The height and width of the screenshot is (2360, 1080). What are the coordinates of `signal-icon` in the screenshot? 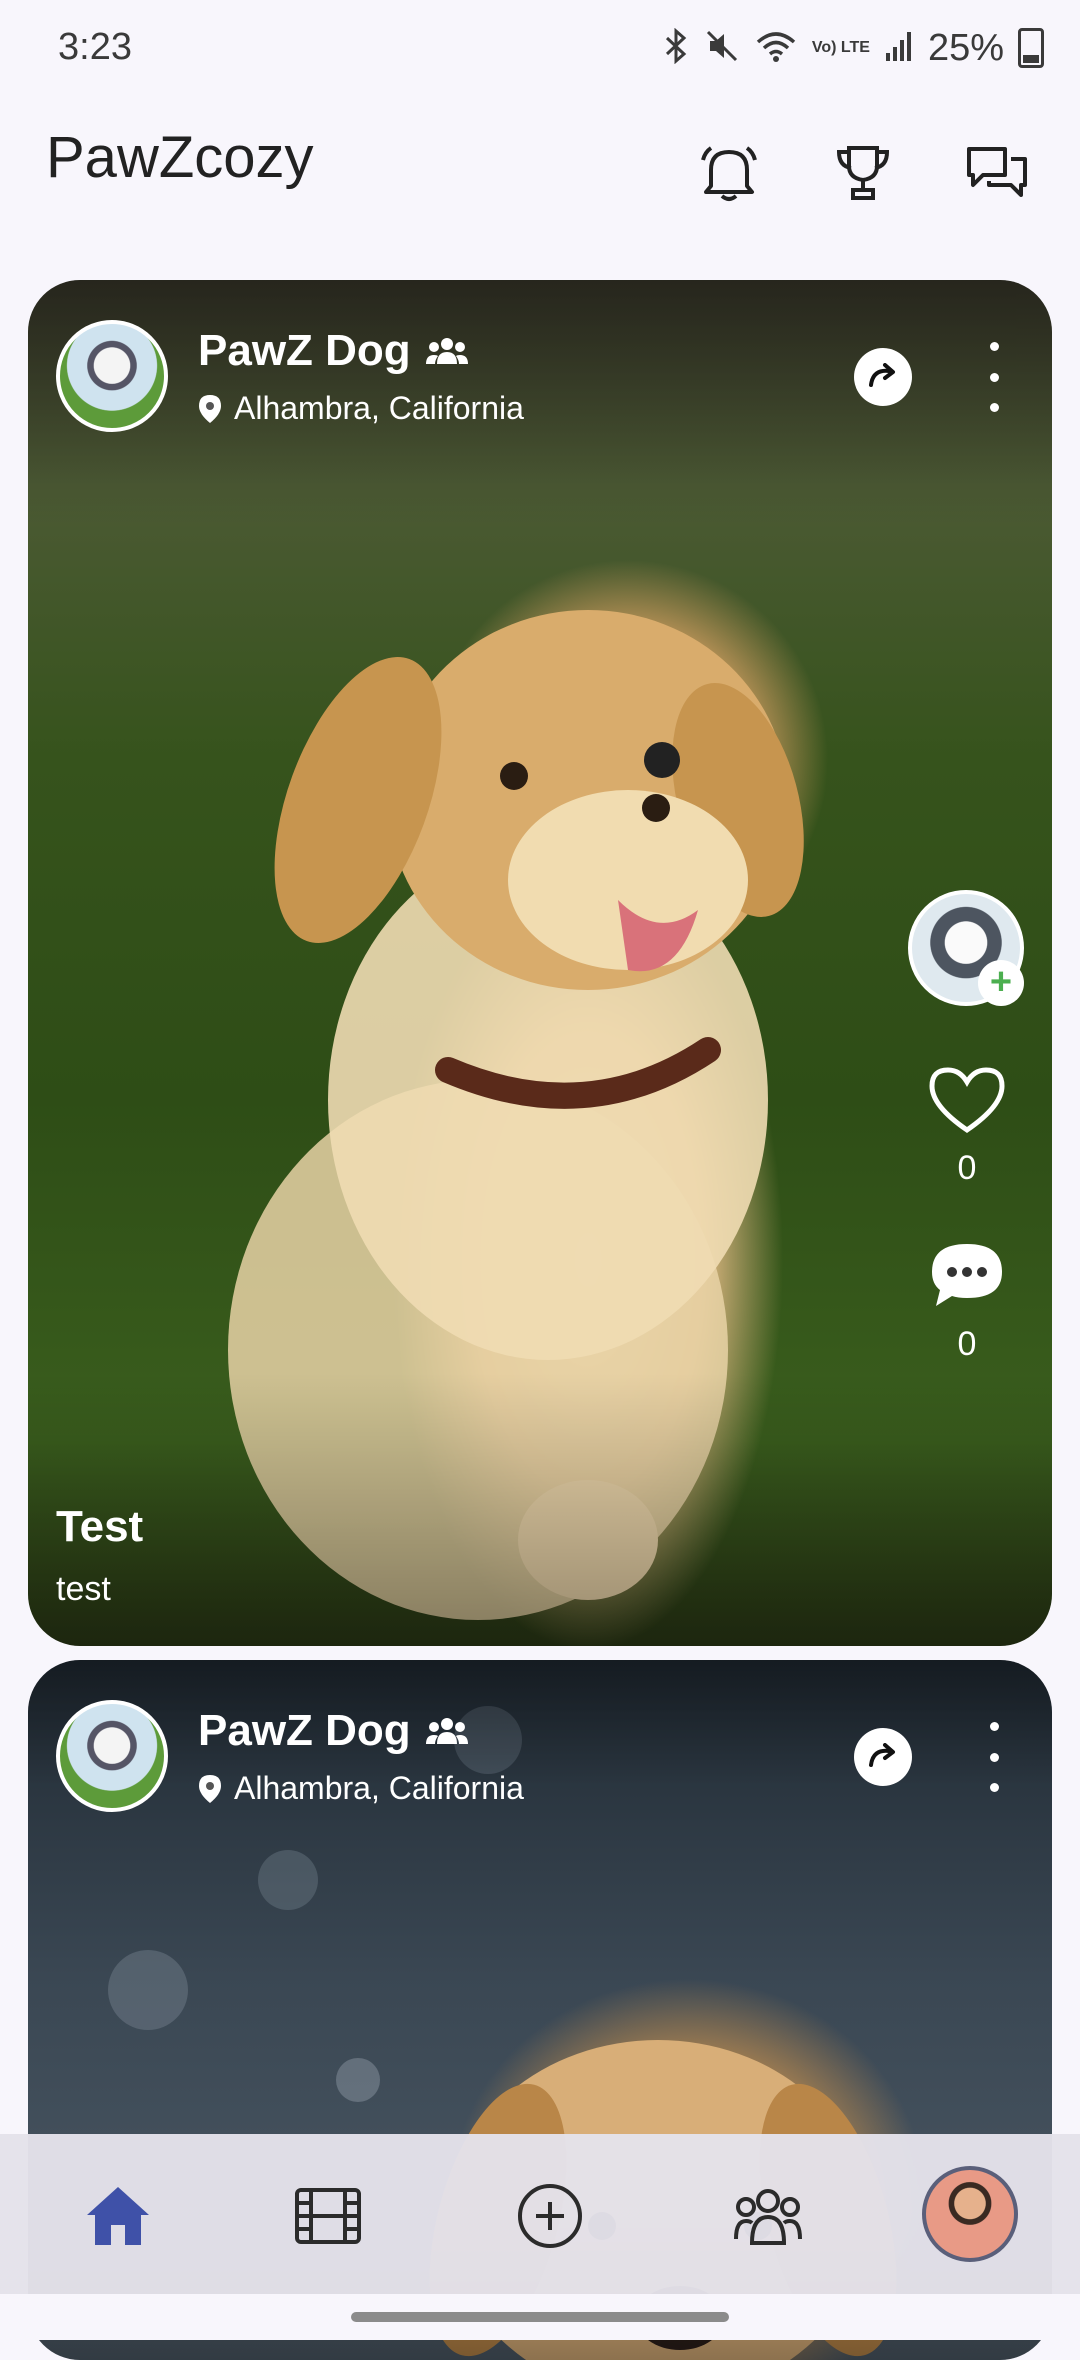 It's located at (899, 48).